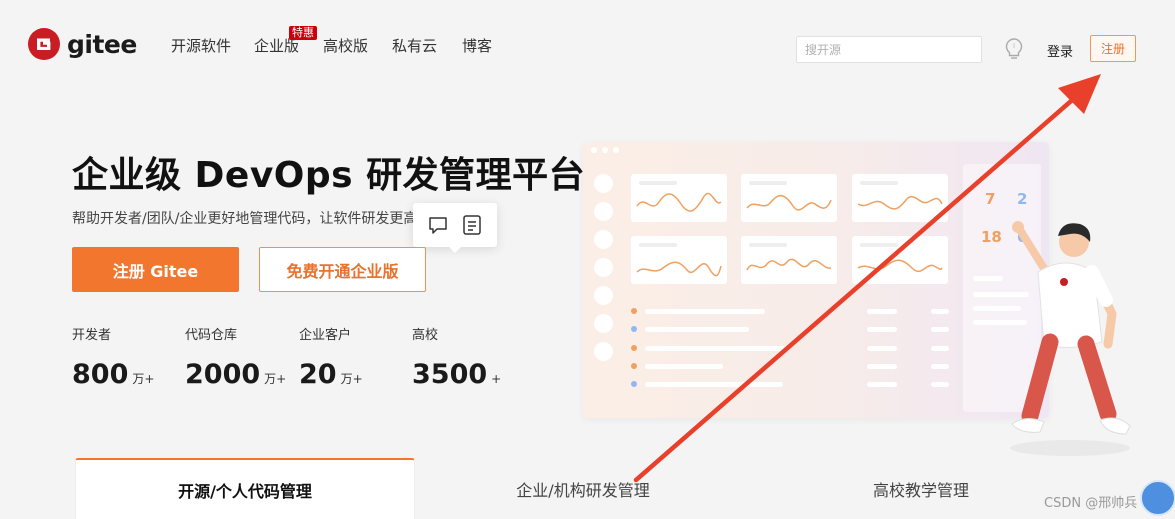  What do you see at coordinates (303, 33) in the screenshot?
I see `promo-badge: 特惠` at bounding box center [303, 33].